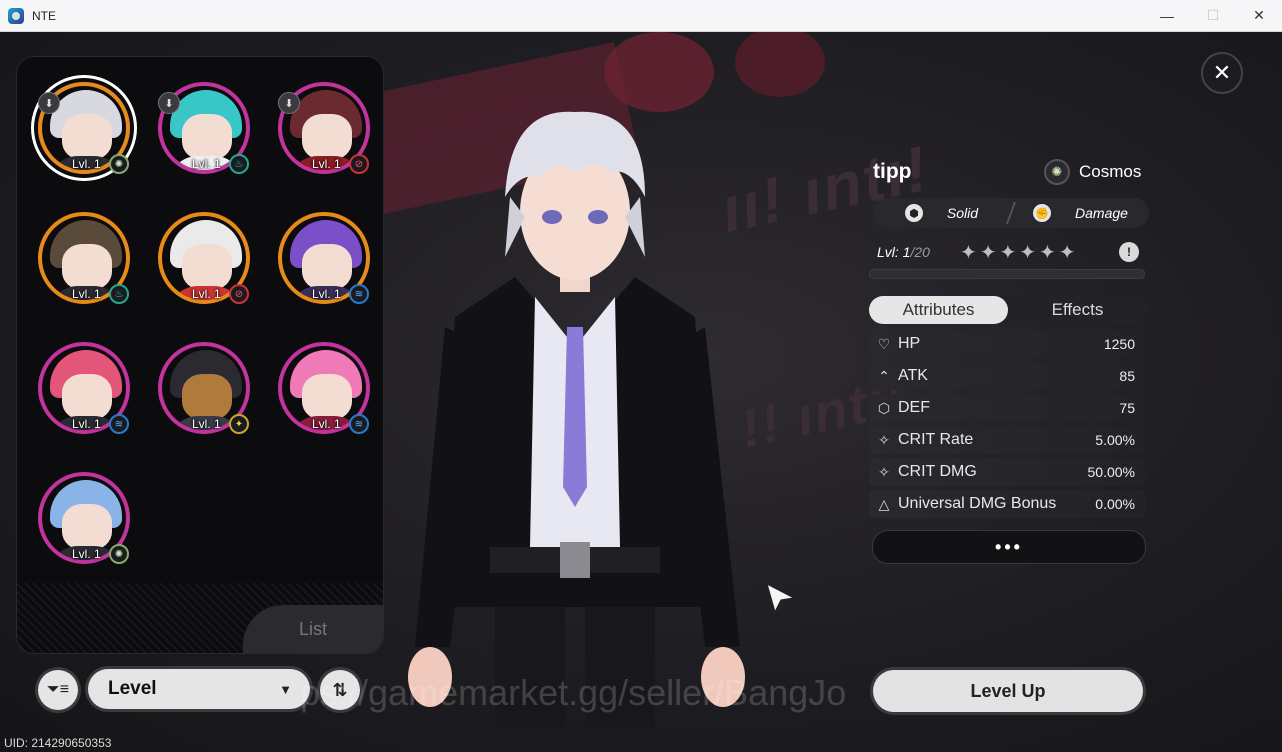 This screenshot has width=1282, height=752. I want to click on sort-dropdown: Level ▼, so click(199, 689).